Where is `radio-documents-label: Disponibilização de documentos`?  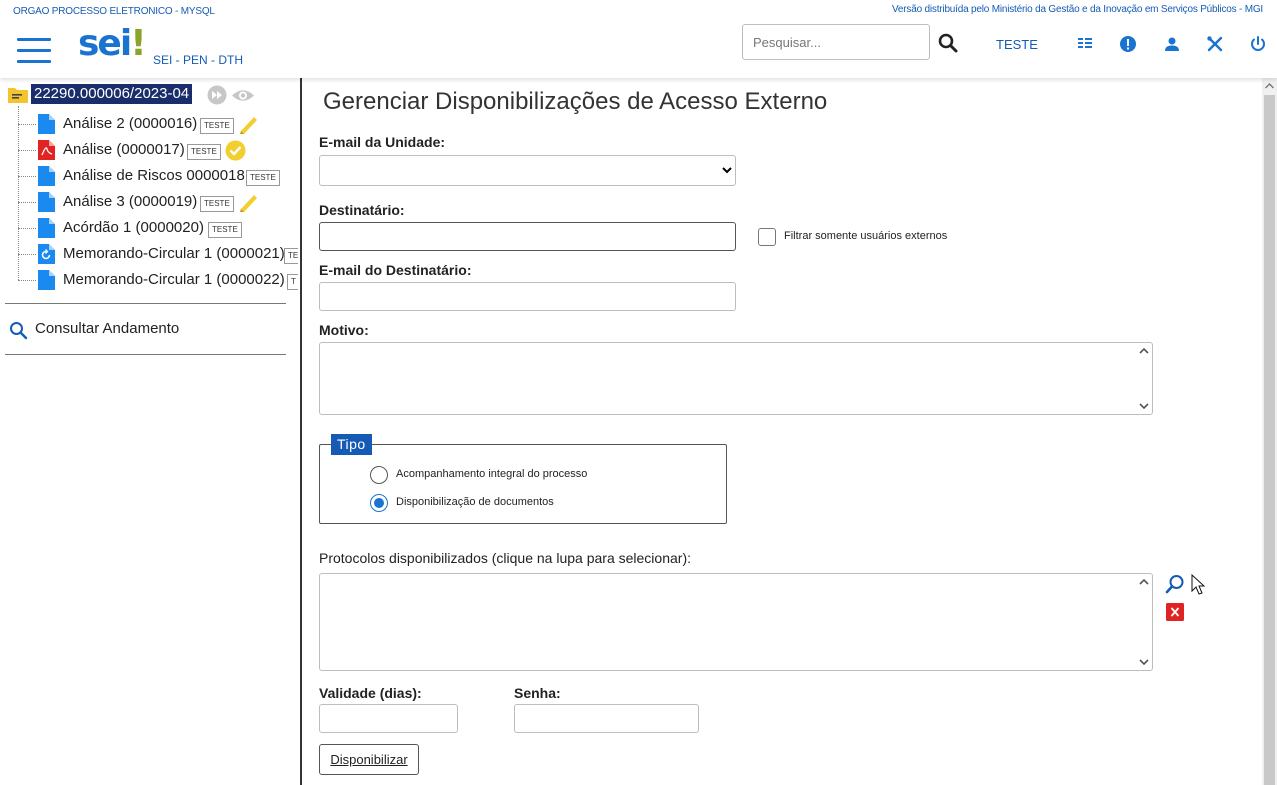
radio-documents-label: Disponibilização de documentos is located at coordinates (475, 502).